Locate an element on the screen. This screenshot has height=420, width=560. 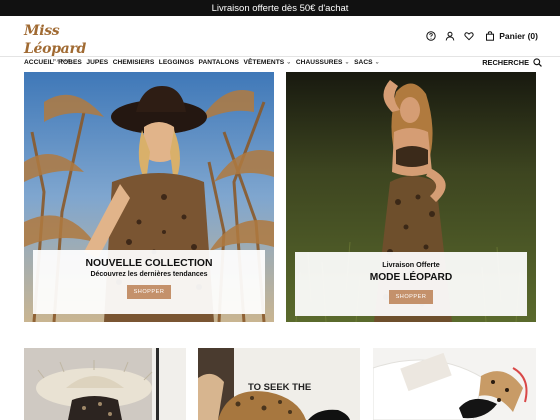
cart-button: Panier (0) is located at coordinates (511, 36).